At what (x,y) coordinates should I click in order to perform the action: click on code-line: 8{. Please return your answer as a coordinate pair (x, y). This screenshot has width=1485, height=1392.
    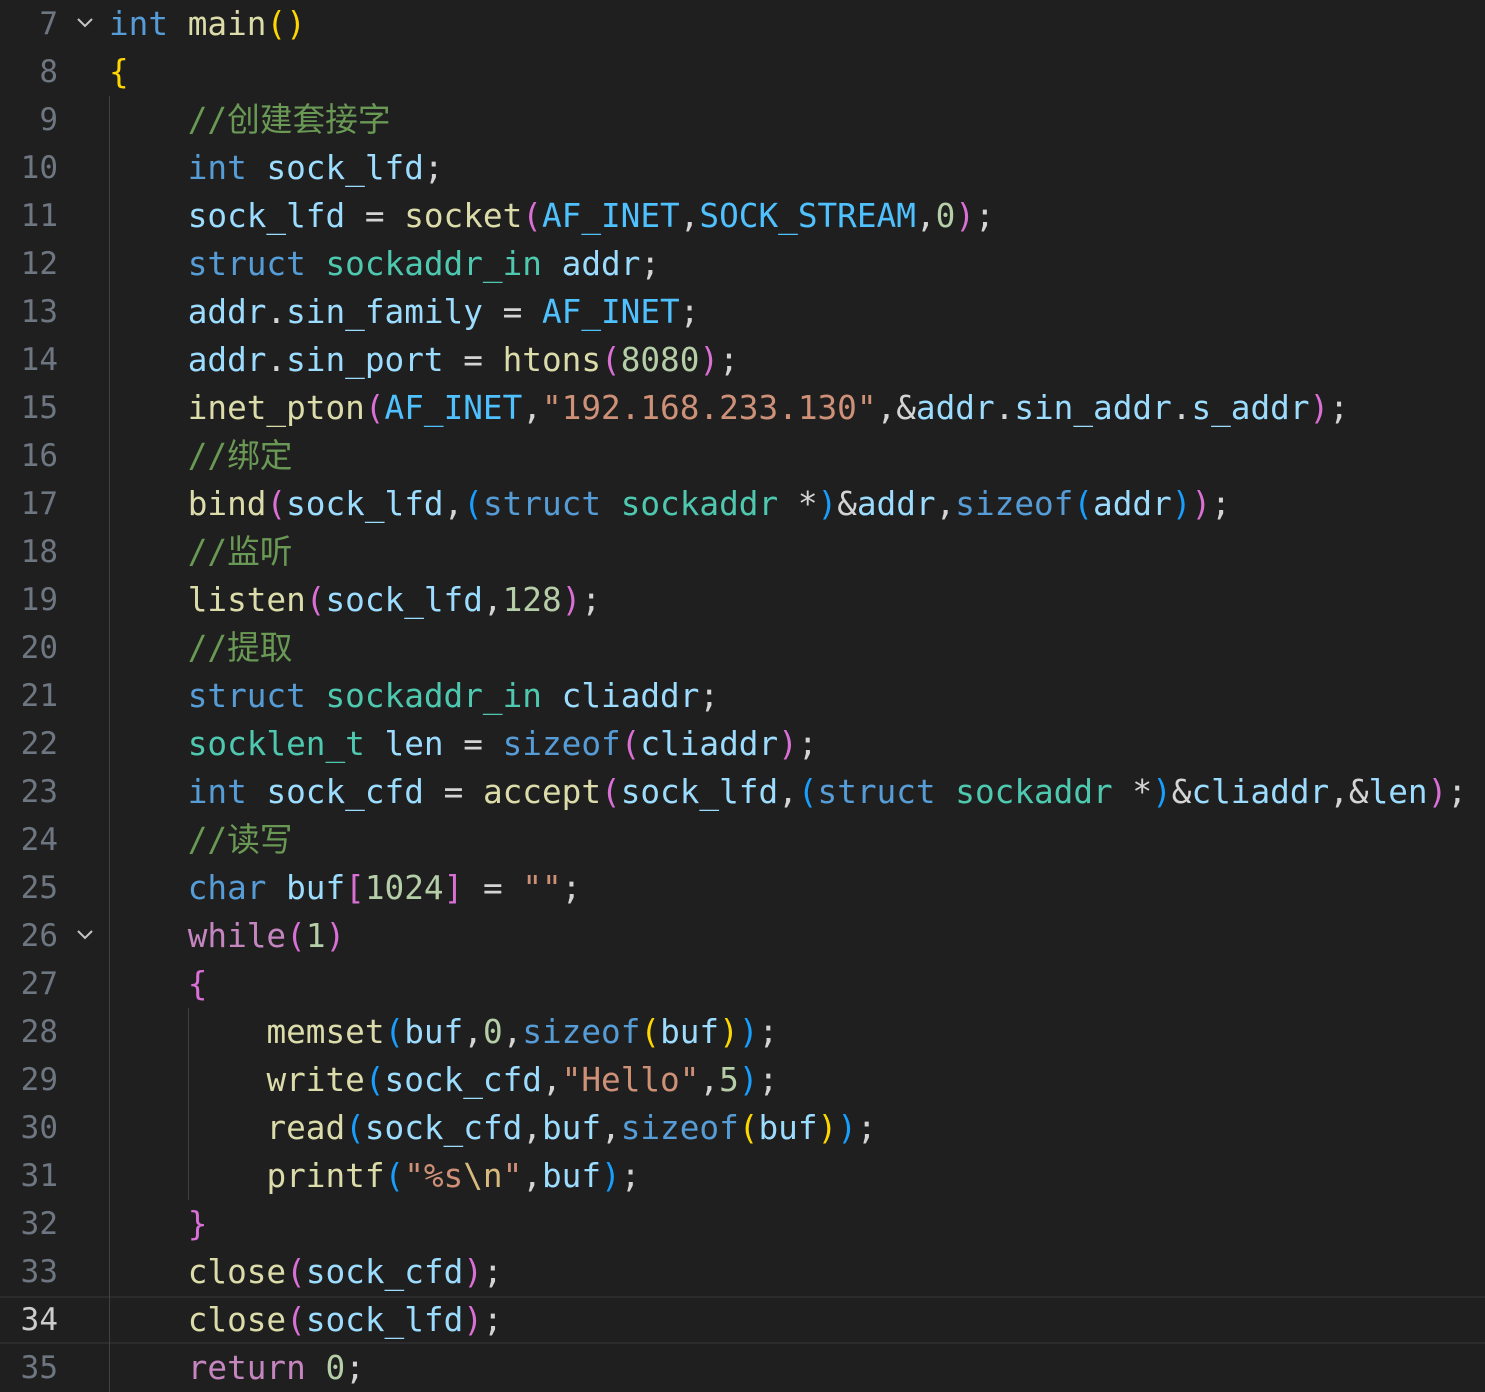
    Looking at the image, I should click on (742, 72).